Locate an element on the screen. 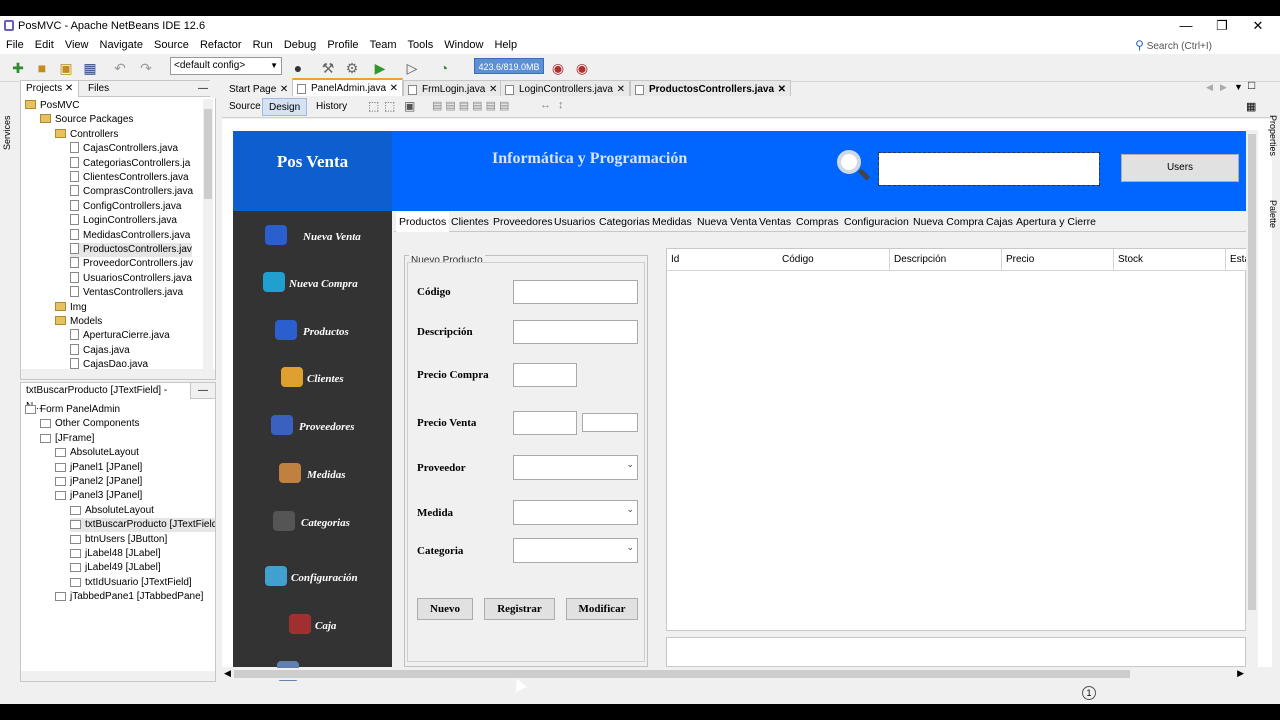 The image size is (1280, 720). table-header-cell: Stock is located at coordinates (1170, 260).